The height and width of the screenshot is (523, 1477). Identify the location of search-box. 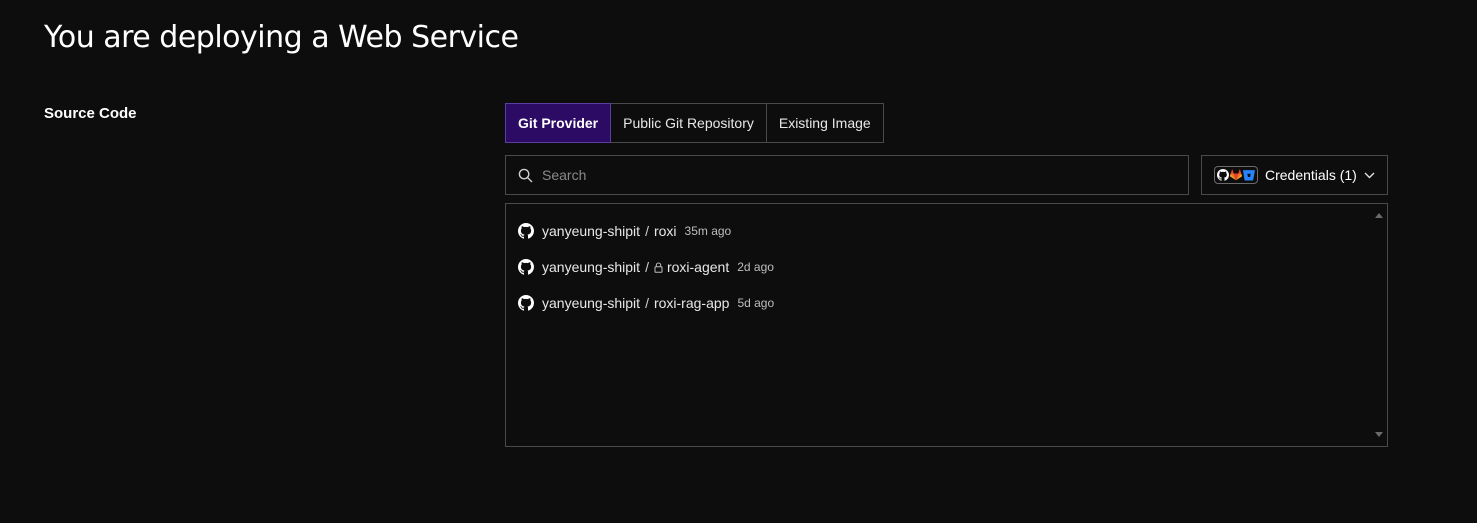
(847, 175).